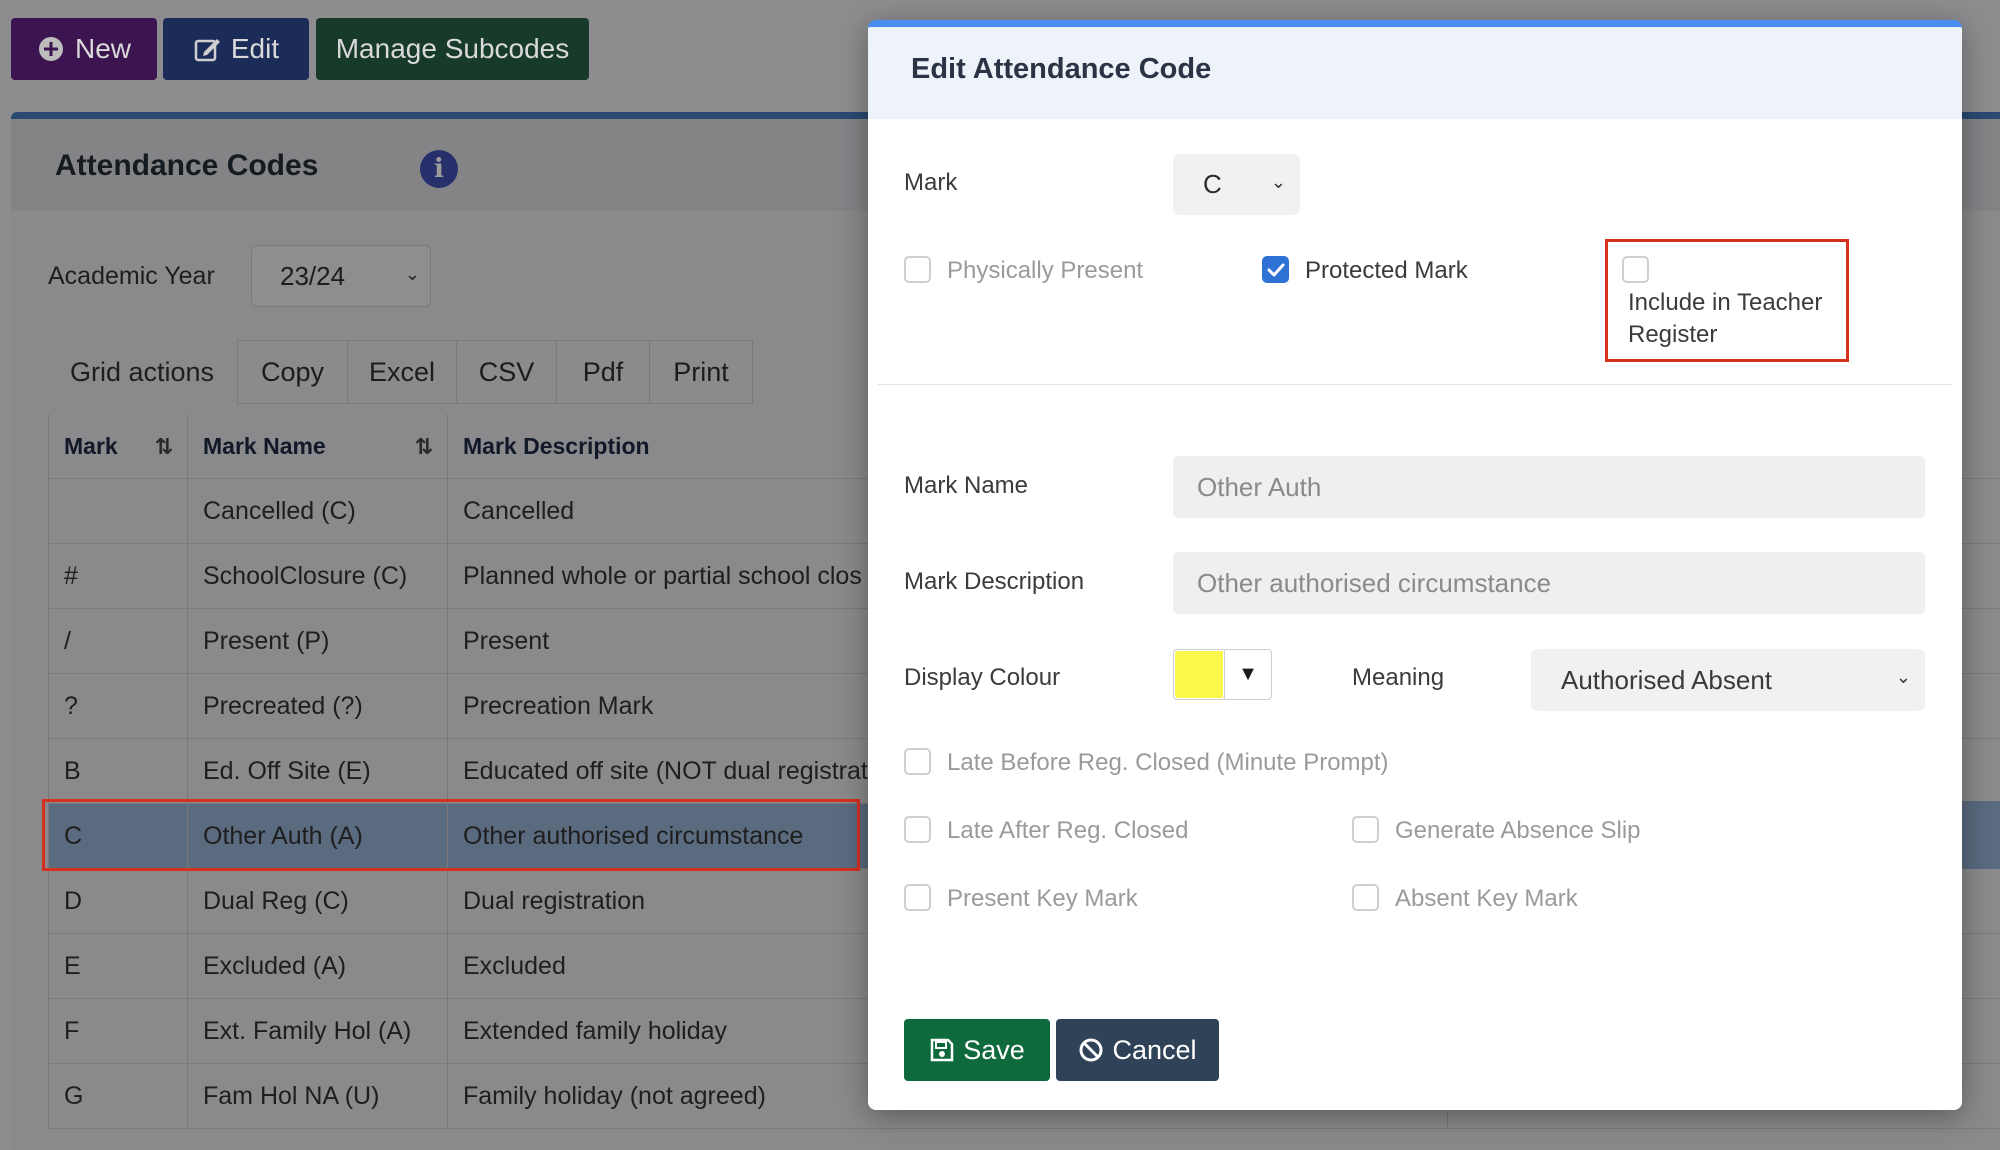 This screenshot has height=1150, width=2000. What do you see at coordinates (292, 372) in the screenshot?
I see `copy-button: Copy` at bounding box center [292, 372].